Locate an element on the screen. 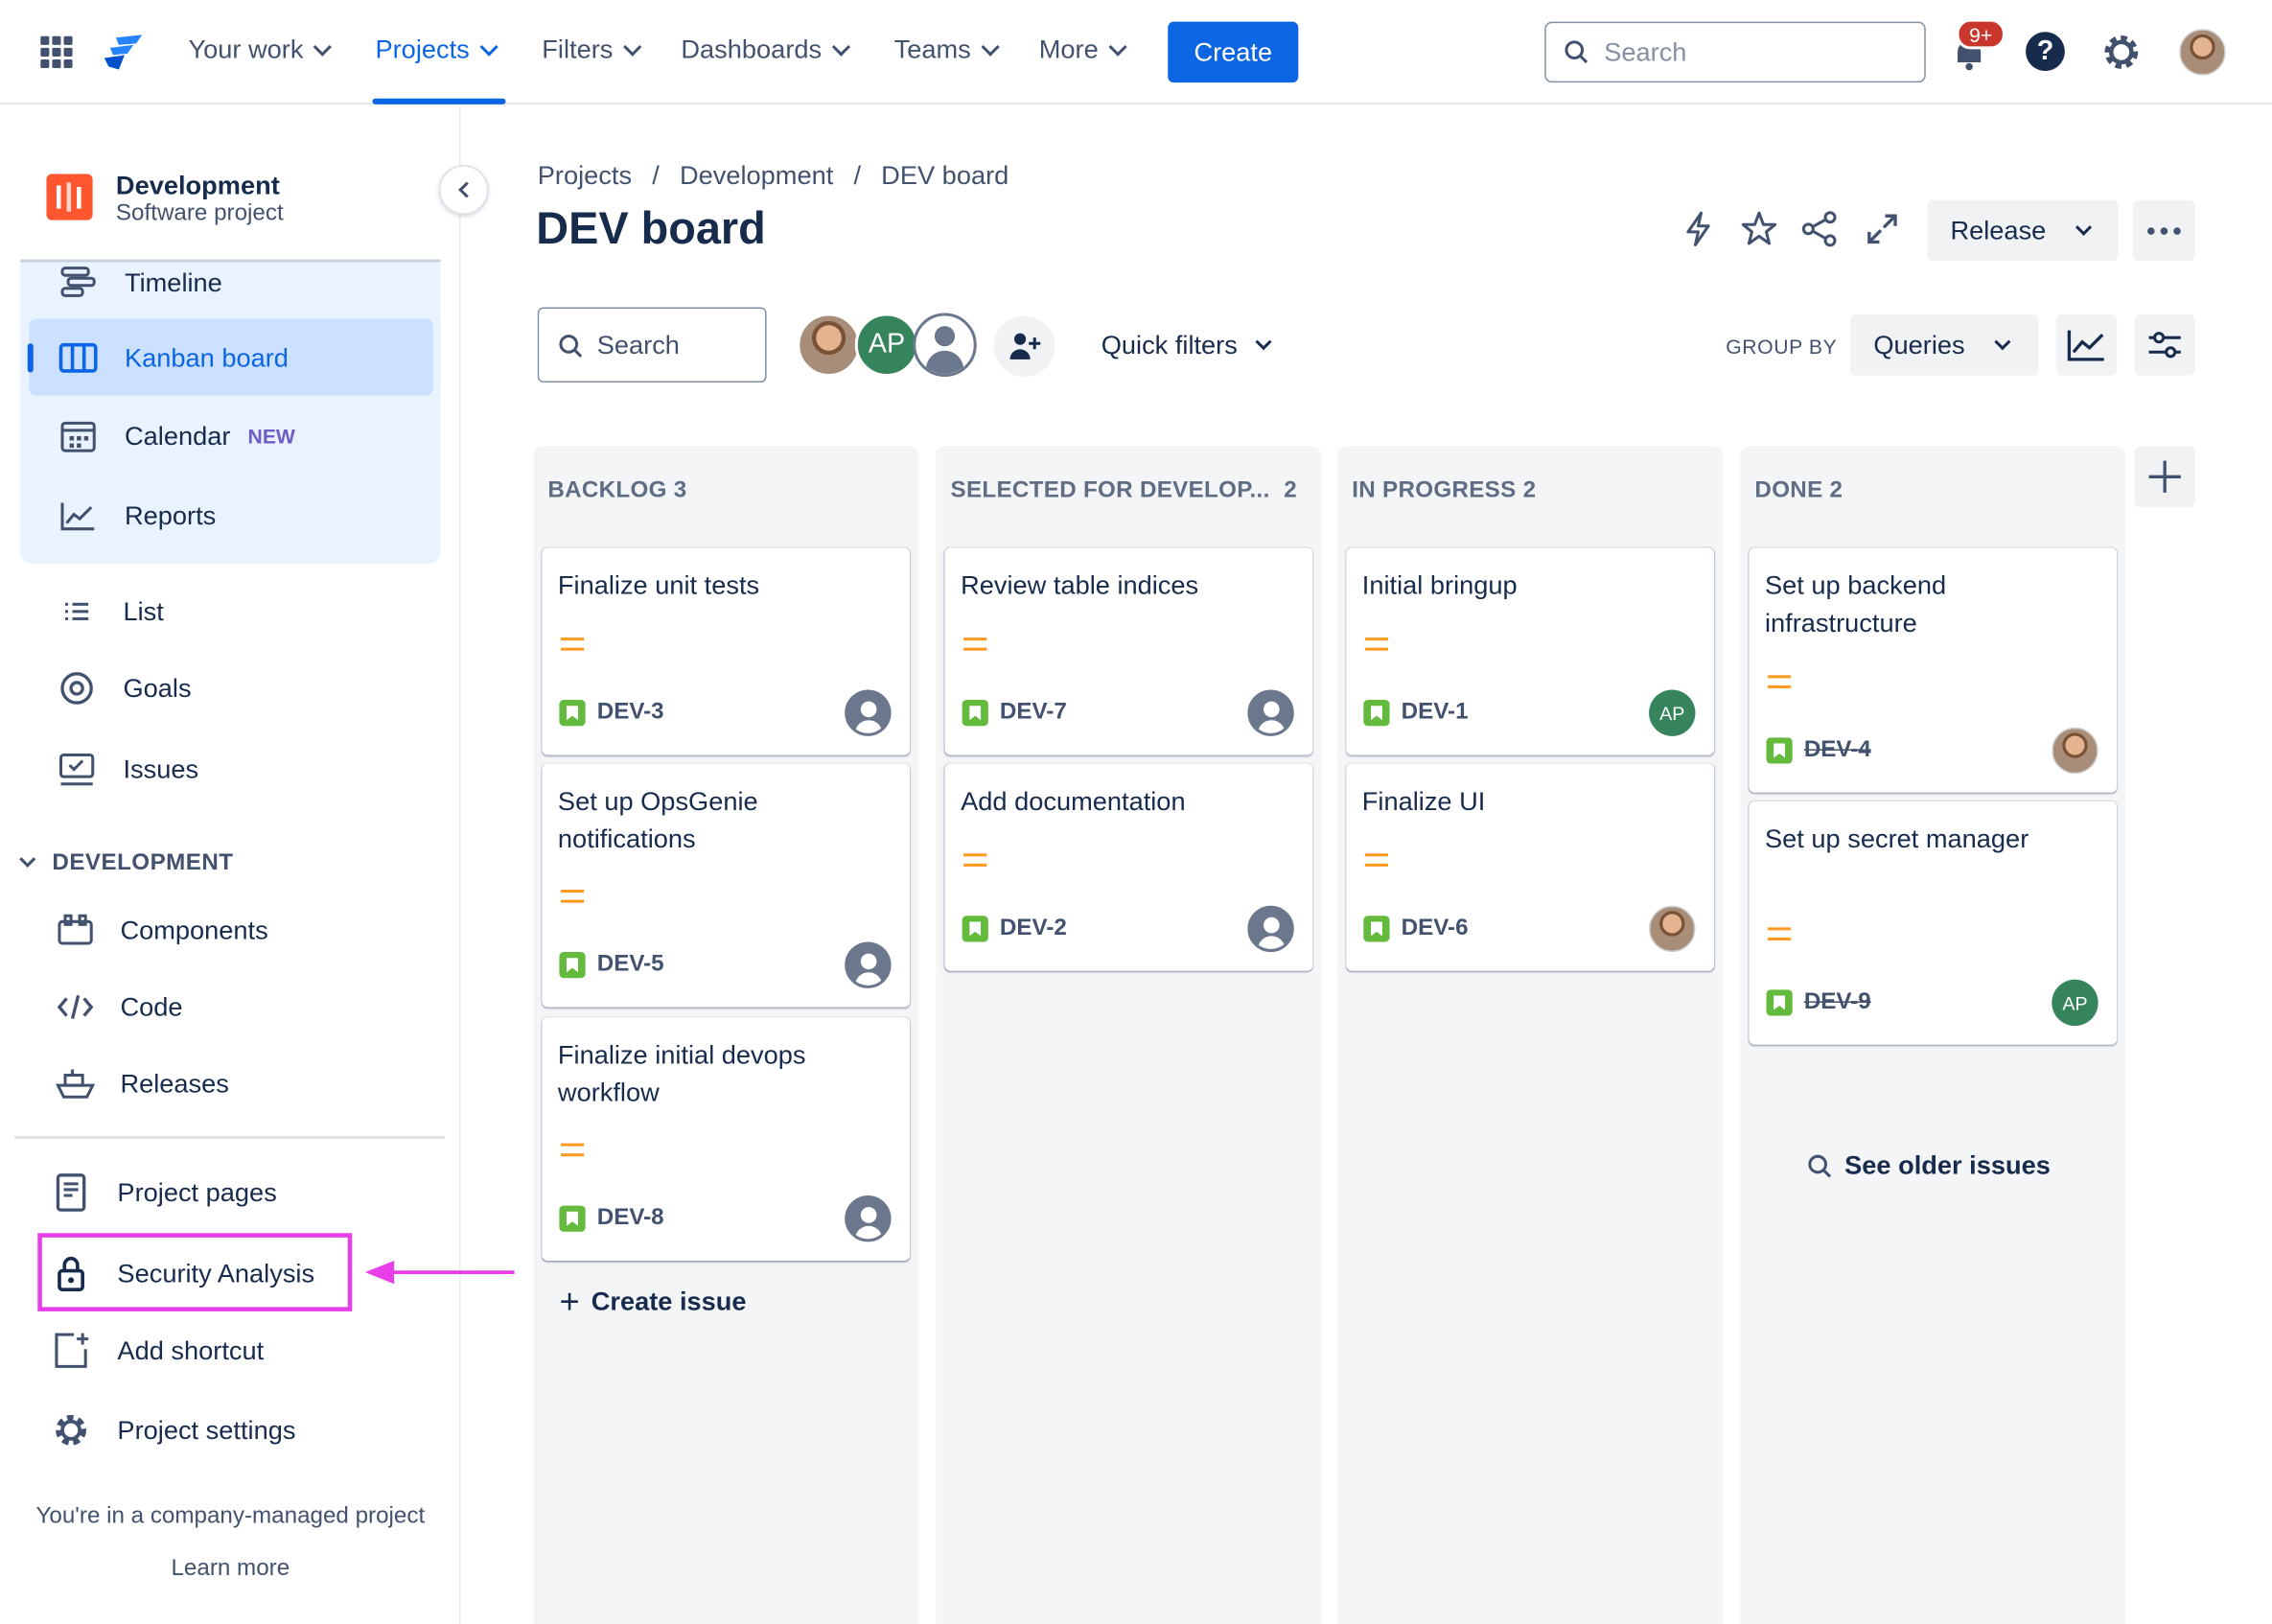 This screenshot has height=1624, width=2272. priority-medium-icon is located at coordinates (1376, 860).